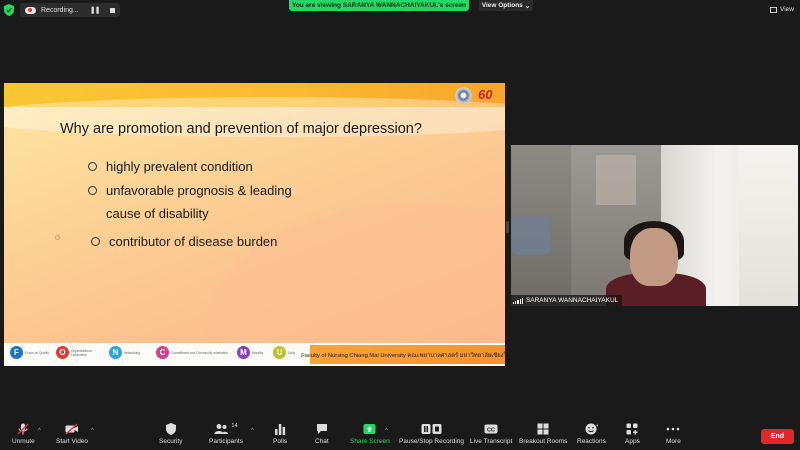 The image size is (800, 450). Describe the element at coordinates (23, 429) in the screenshot. I see `microphone-muted-icon` at that location.